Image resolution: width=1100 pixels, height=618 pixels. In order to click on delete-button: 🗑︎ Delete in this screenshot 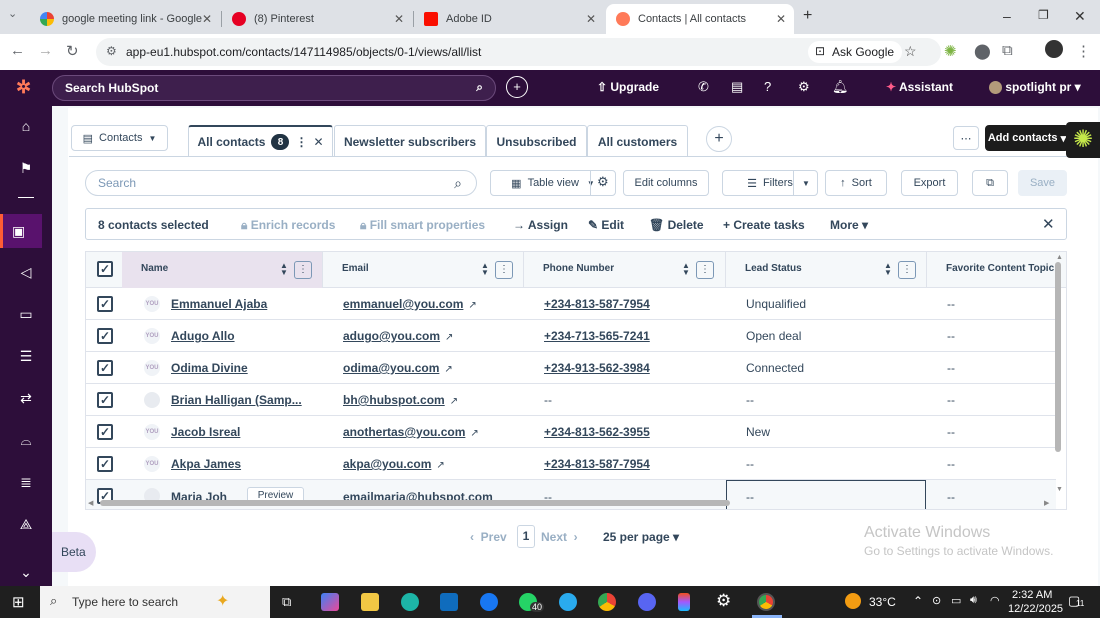, I will do `click(676, 225)`.